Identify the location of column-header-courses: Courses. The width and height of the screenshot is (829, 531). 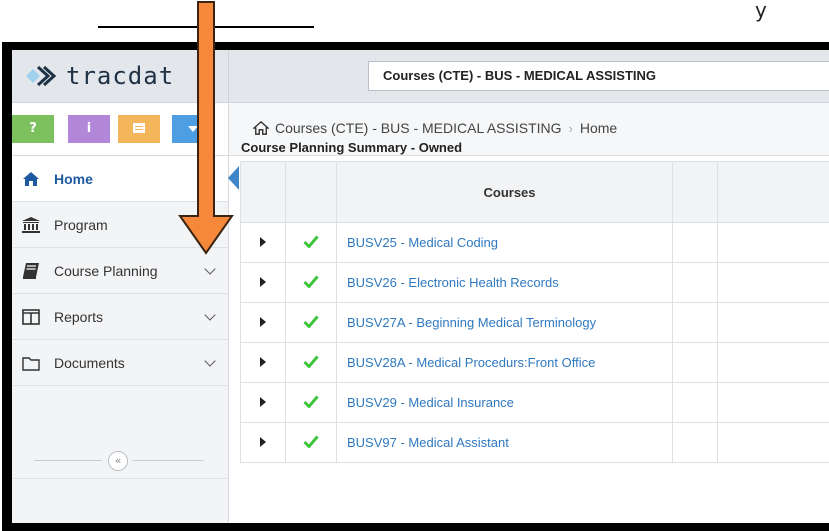
(504, 192).